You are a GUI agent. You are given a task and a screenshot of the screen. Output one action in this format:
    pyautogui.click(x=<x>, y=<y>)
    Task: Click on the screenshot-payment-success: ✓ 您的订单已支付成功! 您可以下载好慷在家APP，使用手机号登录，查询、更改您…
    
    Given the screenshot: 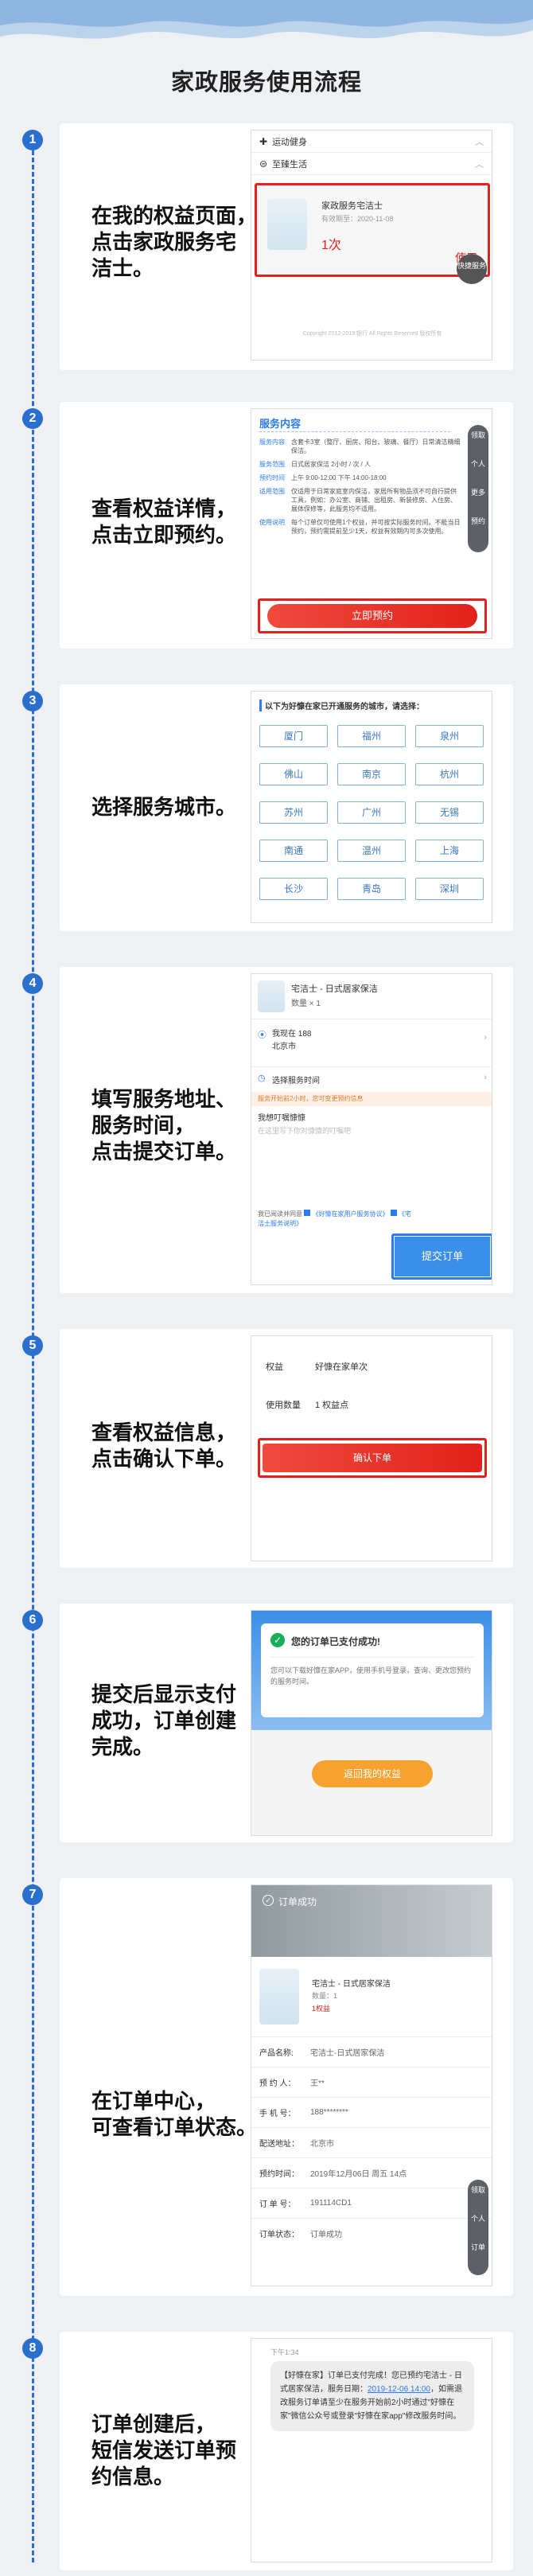 What is the action you would take?
    pyautogui.click(x=371, y=1723)
    